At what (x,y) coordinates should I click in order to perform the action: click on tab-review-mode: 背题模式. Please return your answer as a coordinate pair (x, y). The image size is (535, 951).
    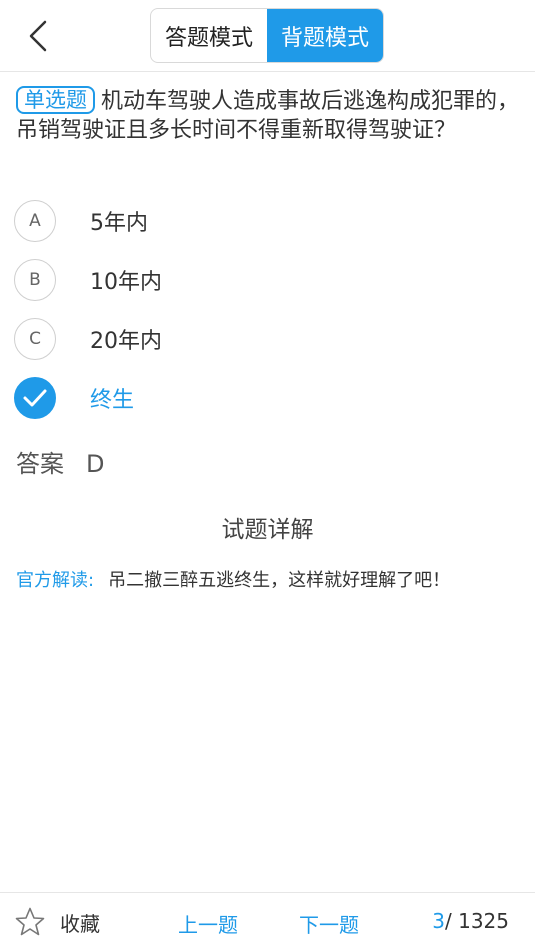
    Looking at the image, I should click on (325, 35).